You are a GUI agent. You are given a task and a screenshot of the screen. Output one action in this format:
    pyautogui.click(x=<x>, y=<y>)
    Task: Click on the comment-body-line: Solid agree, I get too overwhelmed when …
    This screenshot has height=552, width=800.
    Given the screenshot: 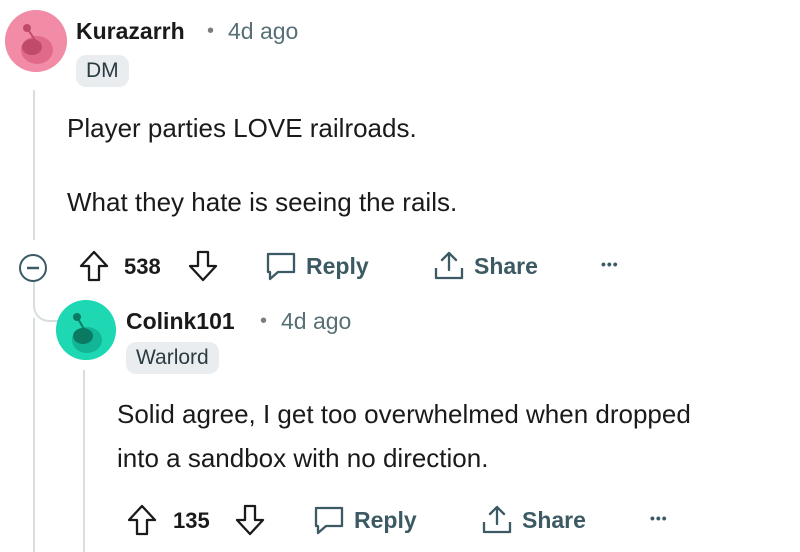 What is the action you would take?
    pyautogui.click(x=404, y=414)
    